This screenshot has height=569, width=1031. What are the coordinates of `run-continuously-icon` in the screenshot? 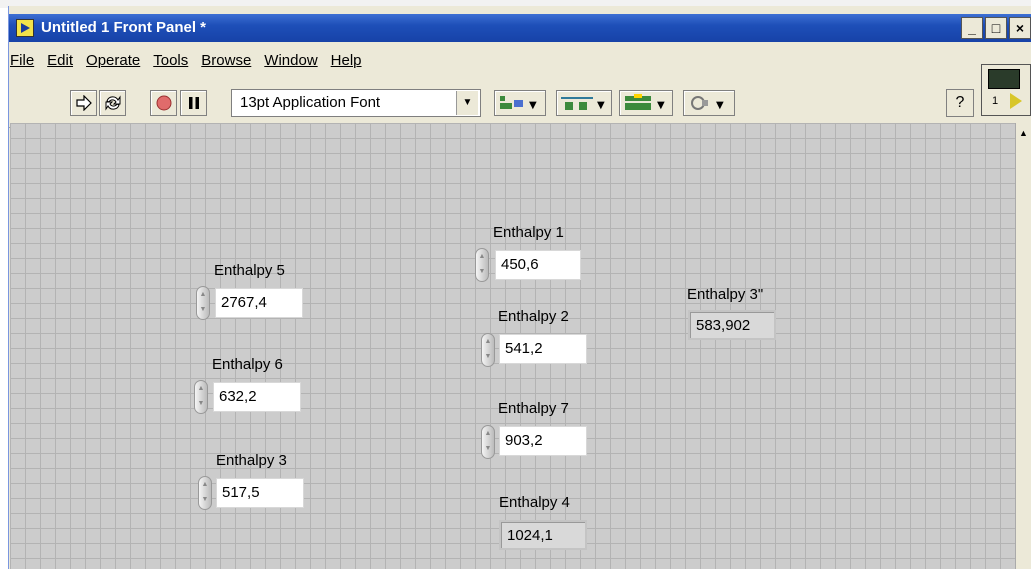 It's located at (112, 103).